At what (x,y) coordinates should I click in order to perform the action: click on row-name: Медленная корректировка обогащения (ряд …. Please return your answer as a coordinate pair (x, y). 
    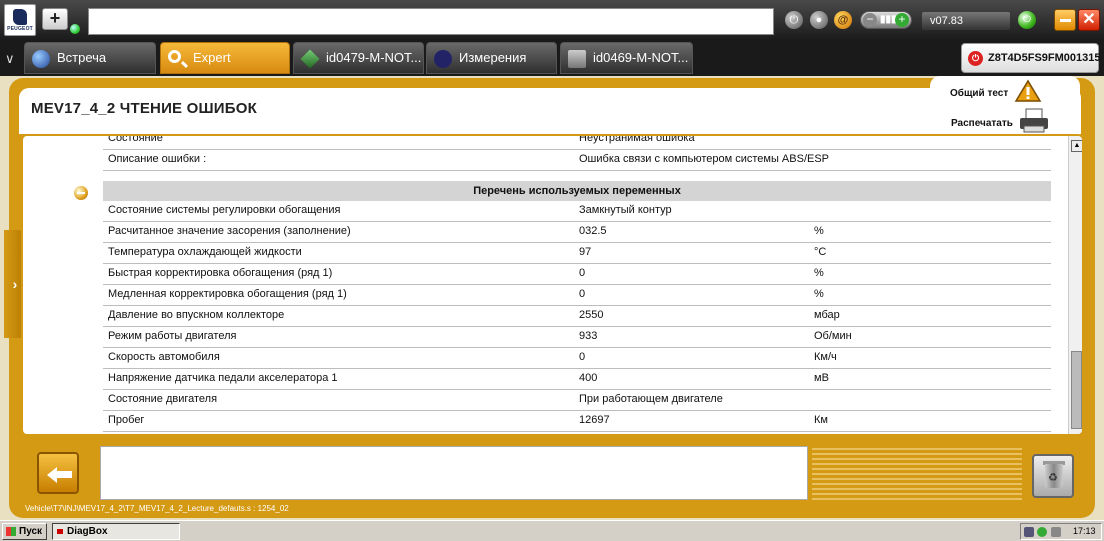
    Looking at the image, I should click on (227, 294).